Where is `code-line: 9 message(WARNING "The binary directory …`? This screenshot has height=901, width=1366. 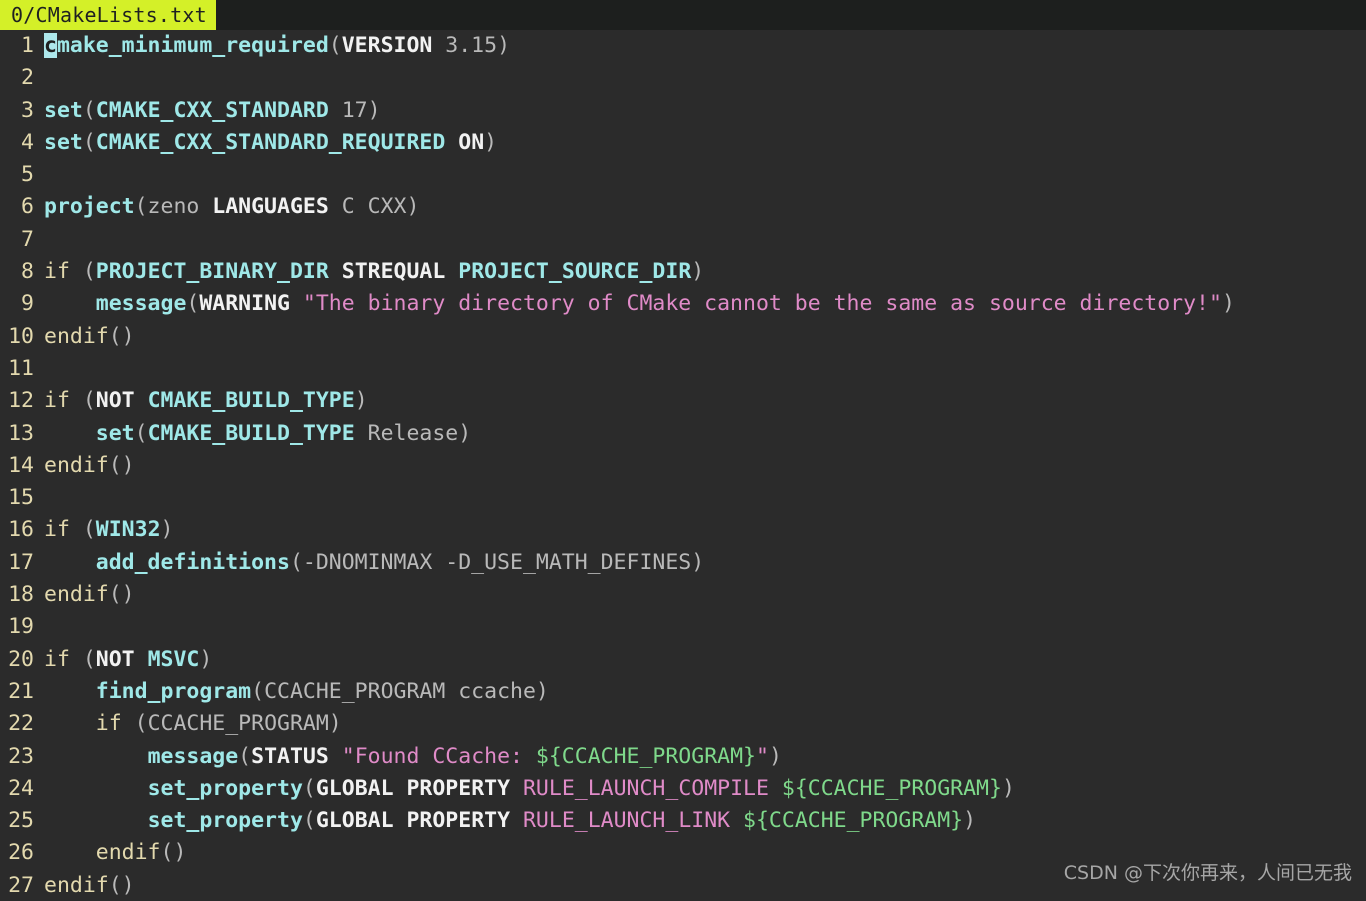
code-line: 9 message(WARNING "The binary directory … is located at coordinates (683, 304).